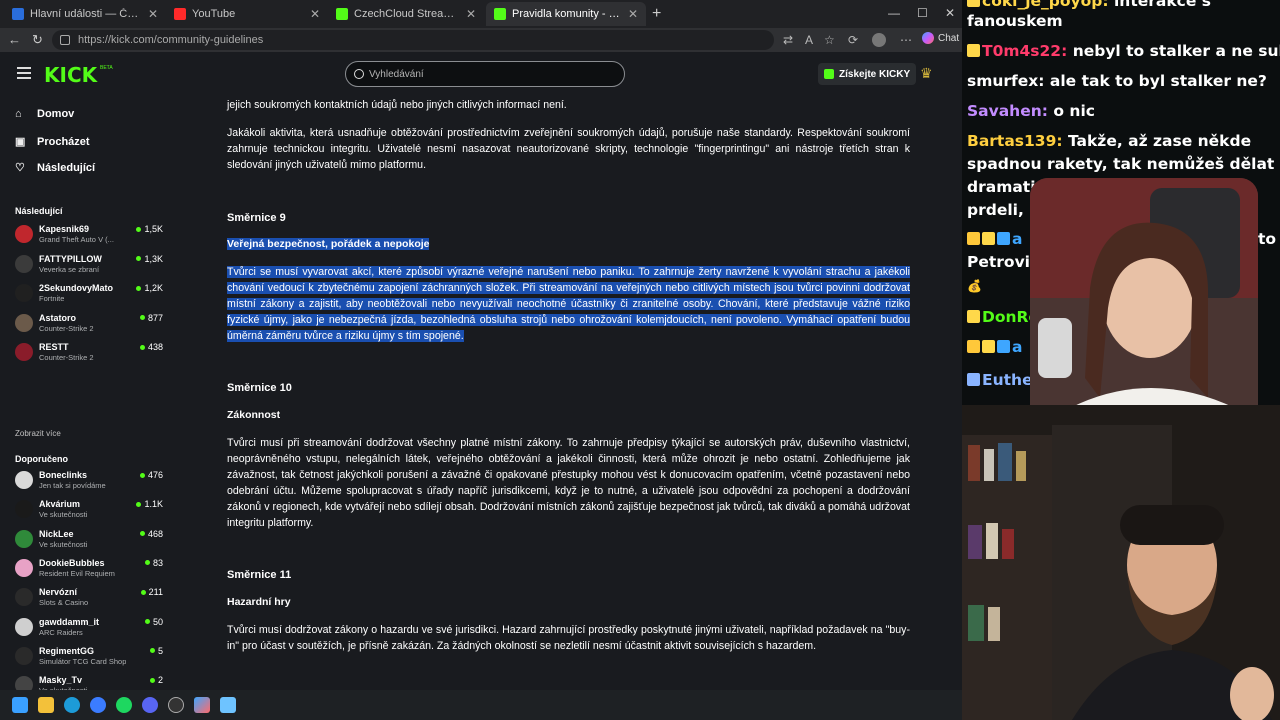 This screenshot has height=720, width=1280. What do you see at coordinates (89, 324) in the screenshot?
I see `following-item: Astatoro Counter-Strike 2 877` at bounding box center [89, 324].